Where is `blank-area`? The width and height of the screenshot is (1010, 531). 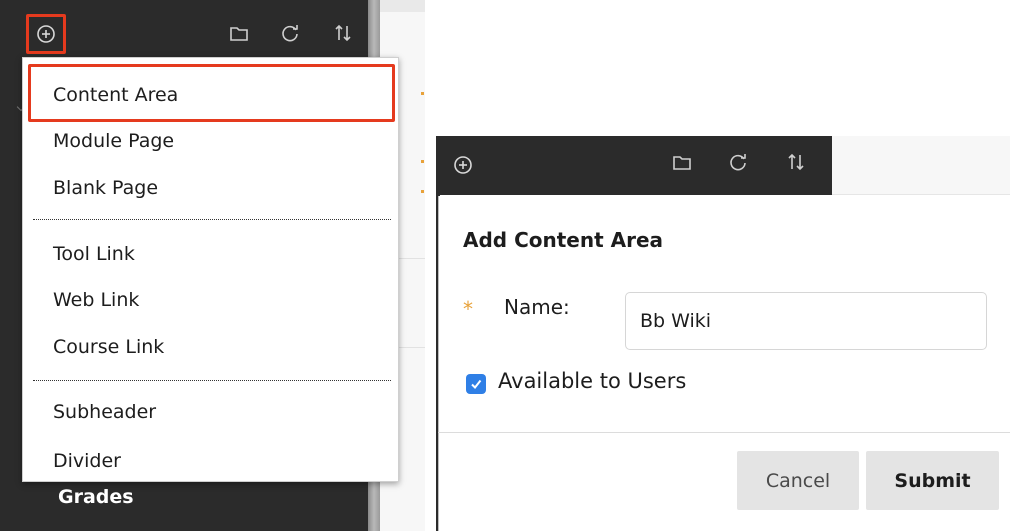
blank-area is located at coordinates (717, 68).